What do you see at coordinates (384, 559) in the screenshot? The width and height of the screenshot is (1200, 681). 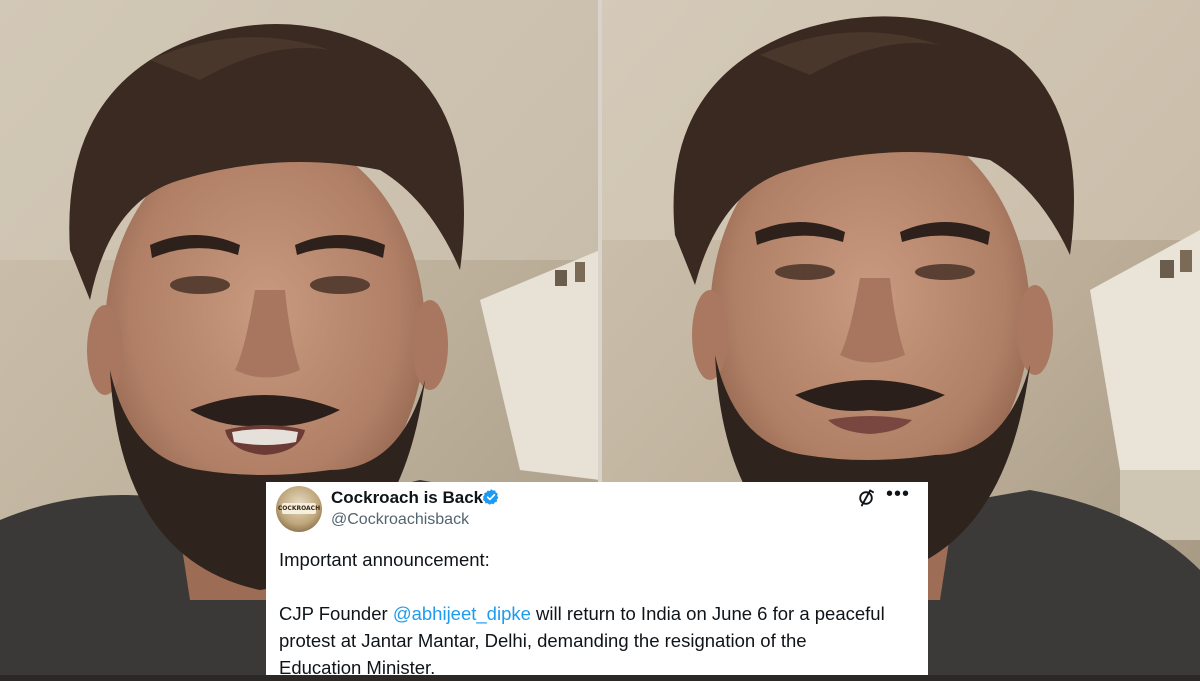 I see `tweet-line-1: Important announcement:` at bounding box center [384, 559].